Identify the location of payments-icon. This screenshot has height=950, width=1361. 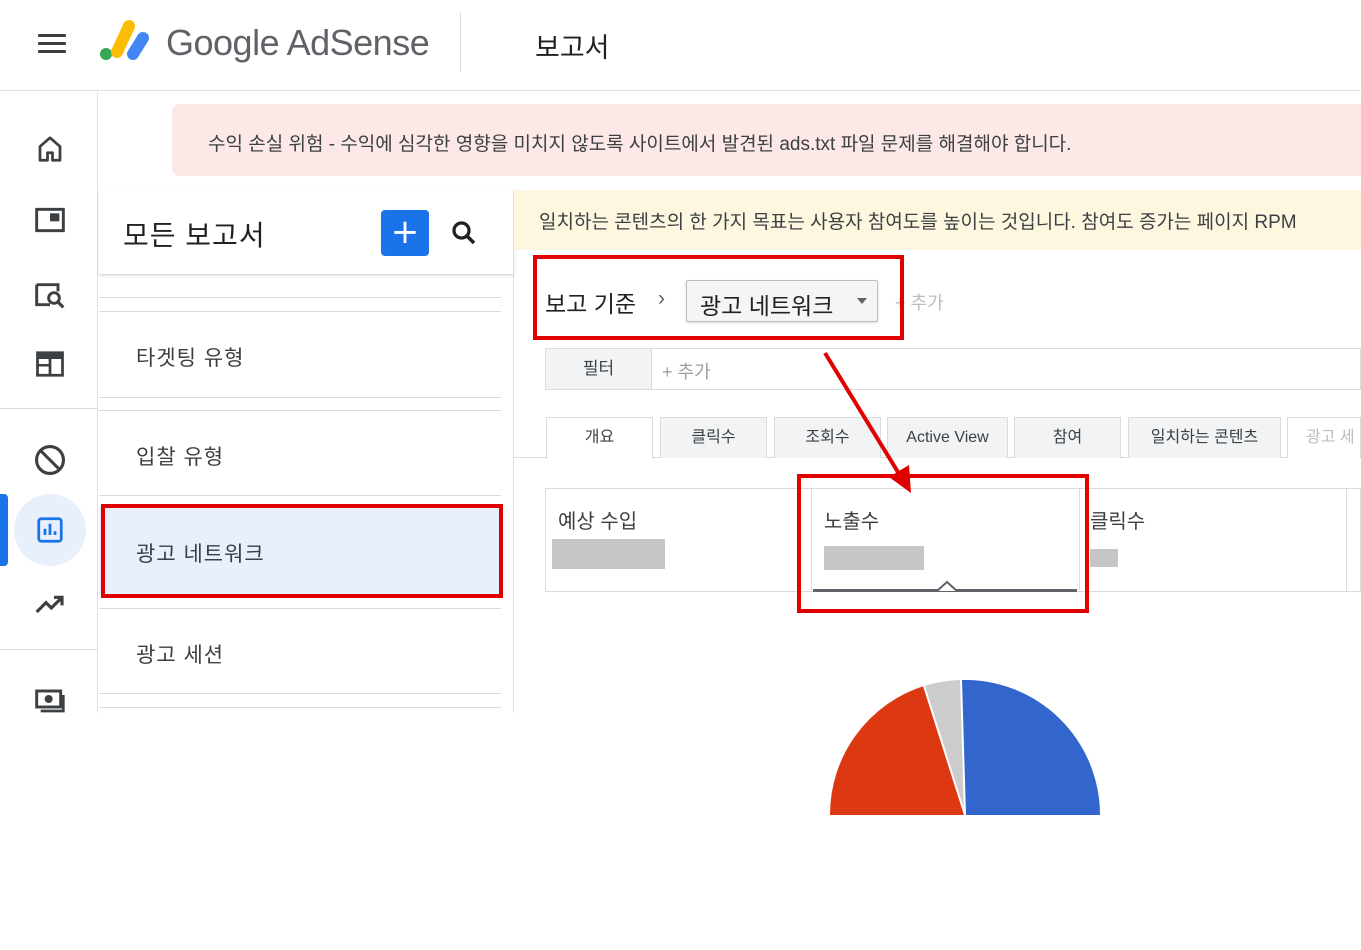
(50, 699).